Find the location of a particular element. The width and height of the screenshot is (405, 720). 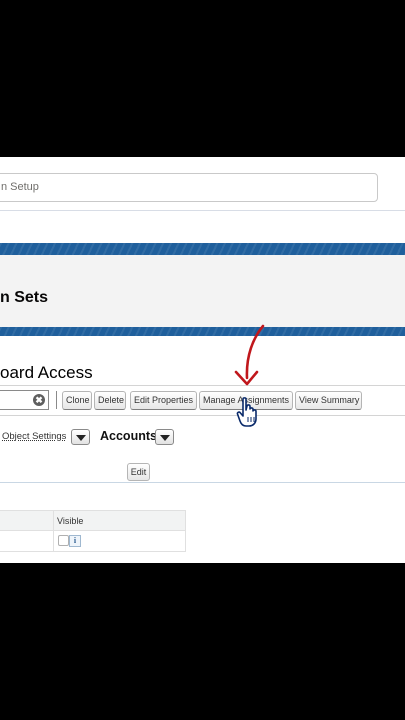

view-summary-button: View Summary is located at coordinates (328, 400).